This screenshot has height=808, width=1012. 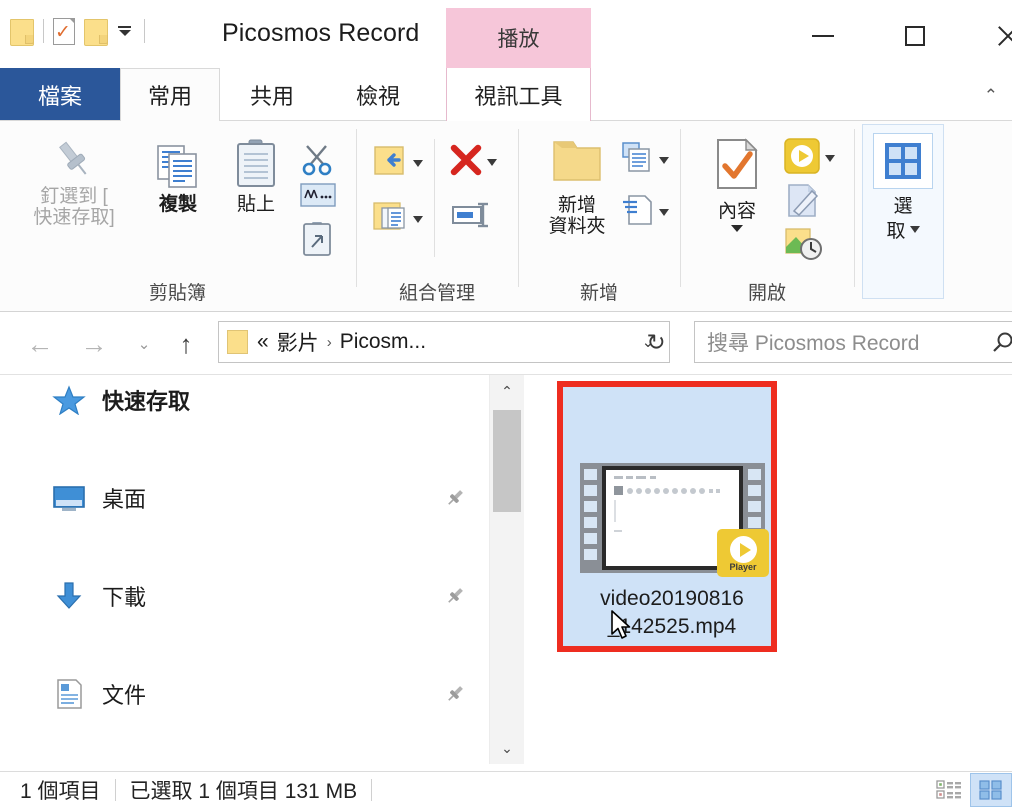 What do you see at coordinates (272, 94) in the screenshot?
I see `tab-share: 共用` at bounding box center [272, 94].